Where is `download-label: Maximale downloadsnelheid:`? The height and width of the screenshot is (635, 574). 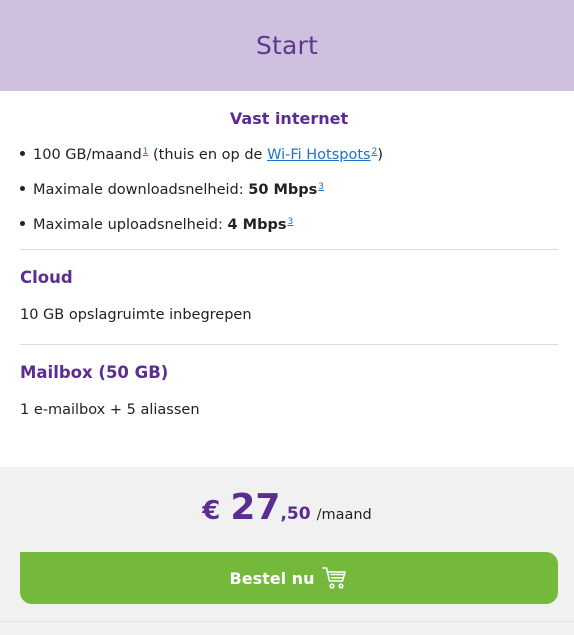 download-label: Maximale downloadsnelheid: is located at coordinates (141, 190).